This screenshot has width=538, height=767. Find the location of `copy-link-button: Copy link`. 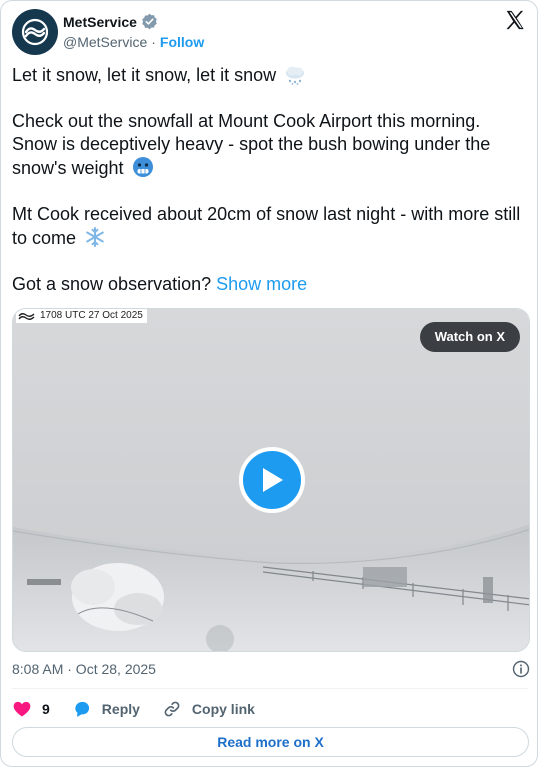

copy-link-button: Copy link is located at coordinates (208, 709).